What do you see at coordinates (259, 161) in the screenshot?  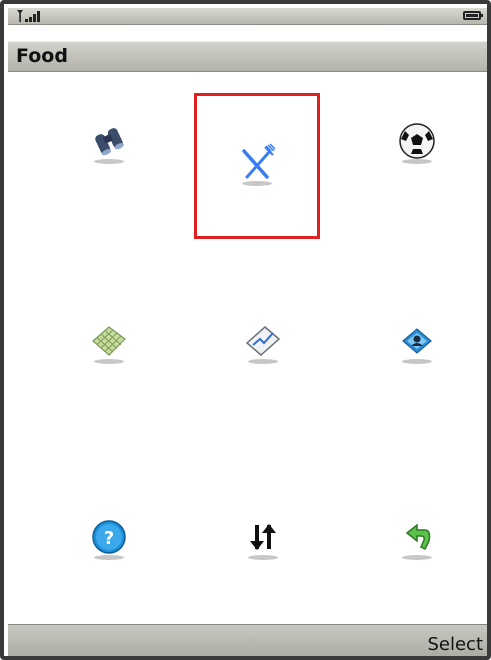 I see `fork-knife-icon` at bounding box center [259, 161].